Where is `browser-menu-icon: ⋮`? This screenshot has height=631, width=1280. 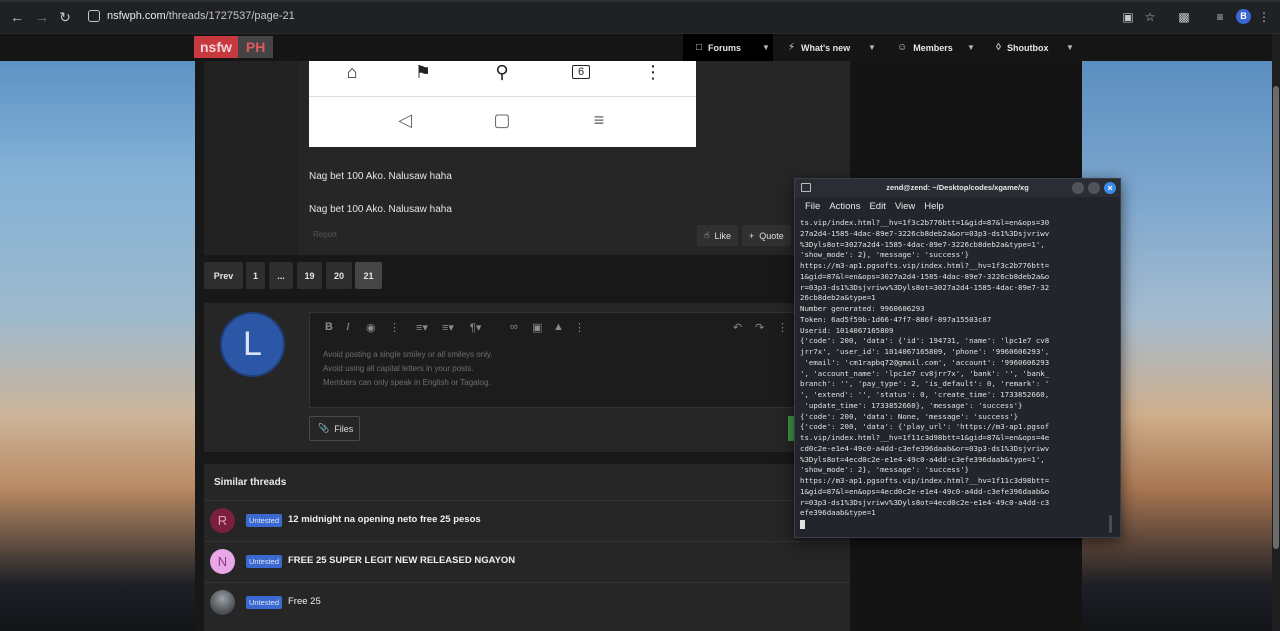 browser-menu-icon: ⋮ is located at coordinates (1264, 17).